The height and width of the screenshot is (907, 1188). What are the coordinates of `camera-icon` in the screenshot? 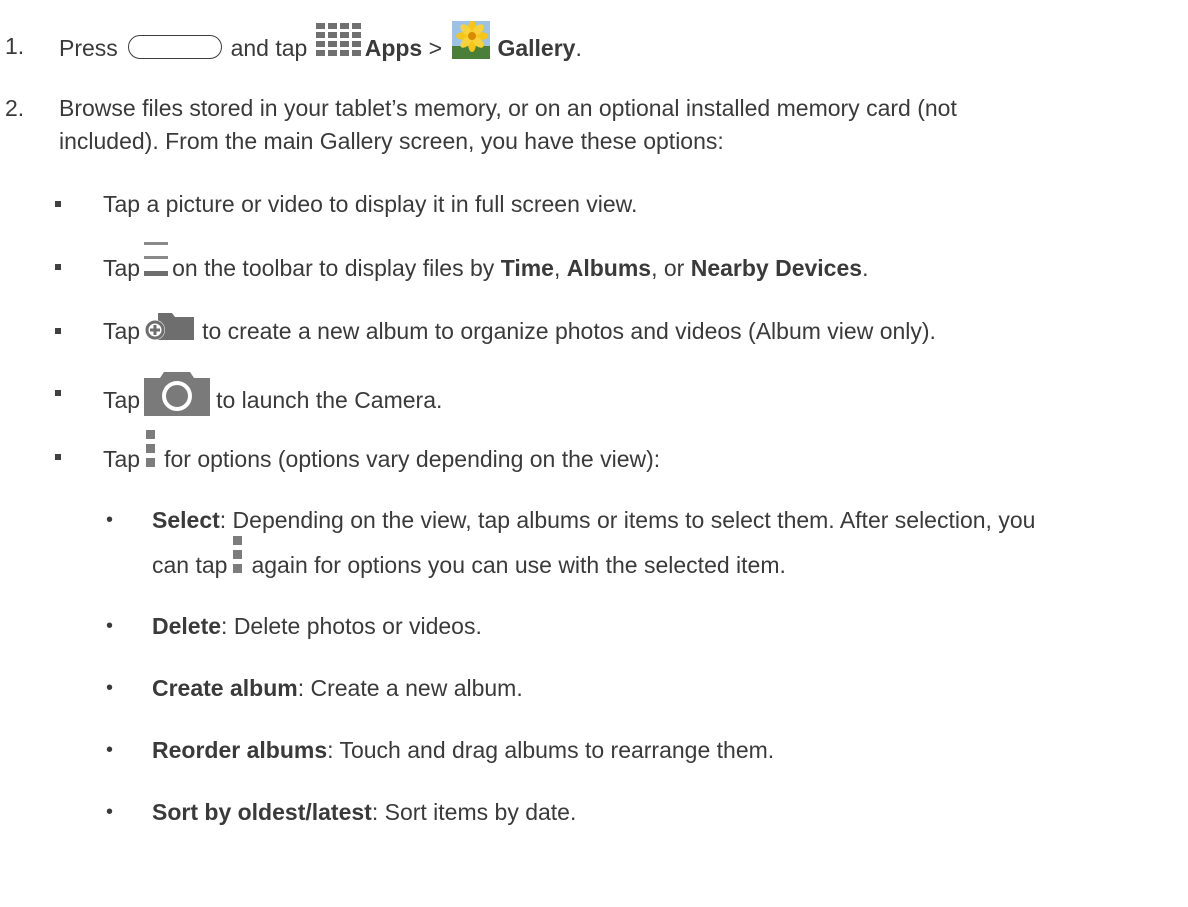 It's located at (177, 392).